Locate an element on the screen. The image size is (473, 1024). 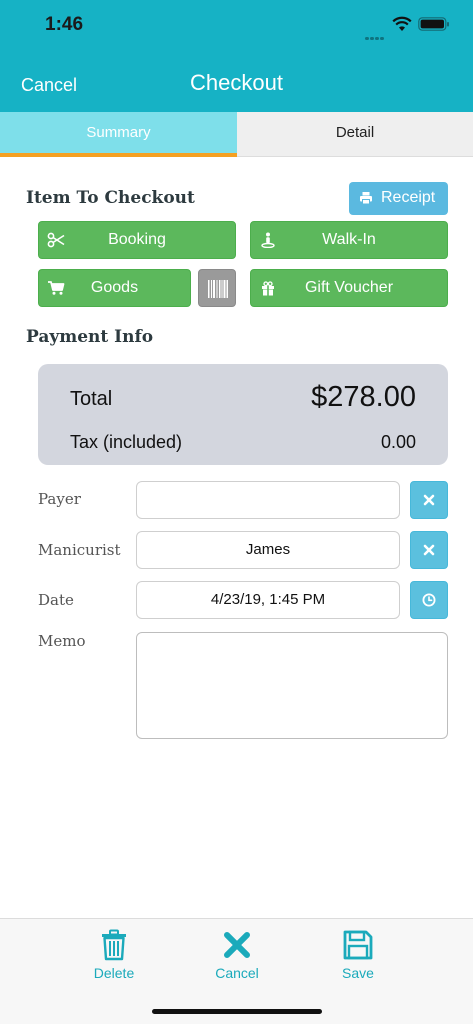
barcode-icon is located at coordinates (218, 289).